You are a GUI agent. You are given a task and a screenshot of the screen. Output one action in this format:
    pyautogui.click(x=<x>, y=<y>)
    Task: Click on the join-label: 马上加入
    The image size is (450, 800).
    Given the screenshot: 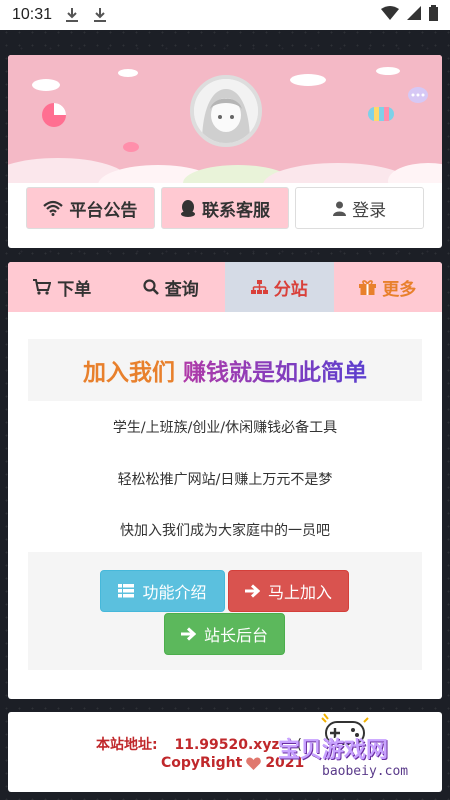 What is the action you would take?
    pyautogui.click(x=299, y=592)
    